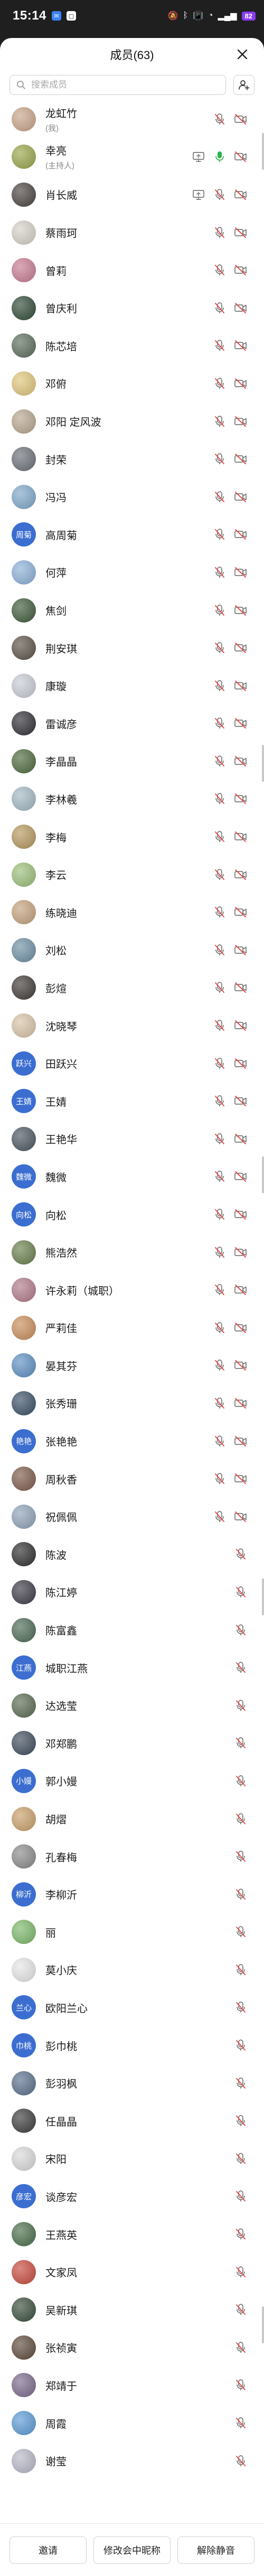 The image size is (264, 2576). I want to click on member-row: 张祯寅, so click(132, 2348).